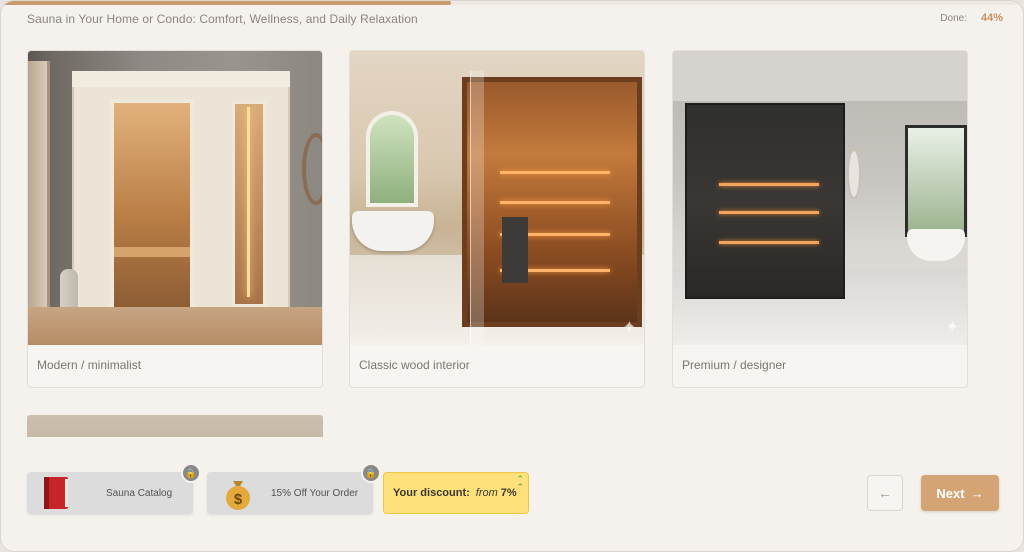 The width and height of the screenshot is (1024, 552). I want to click on book-icon, so click(56, 493).